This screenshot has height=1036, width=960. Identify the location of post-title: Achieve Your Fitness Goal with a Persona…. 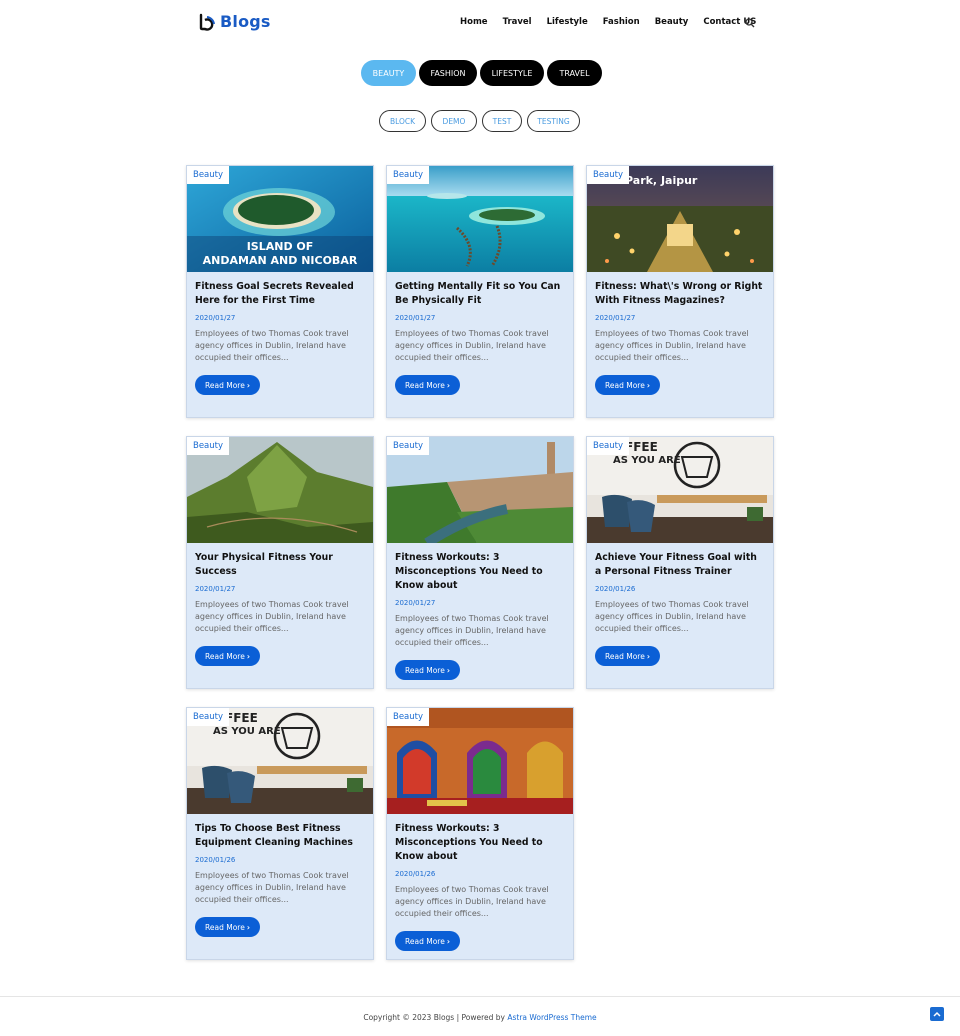
(680, 565).